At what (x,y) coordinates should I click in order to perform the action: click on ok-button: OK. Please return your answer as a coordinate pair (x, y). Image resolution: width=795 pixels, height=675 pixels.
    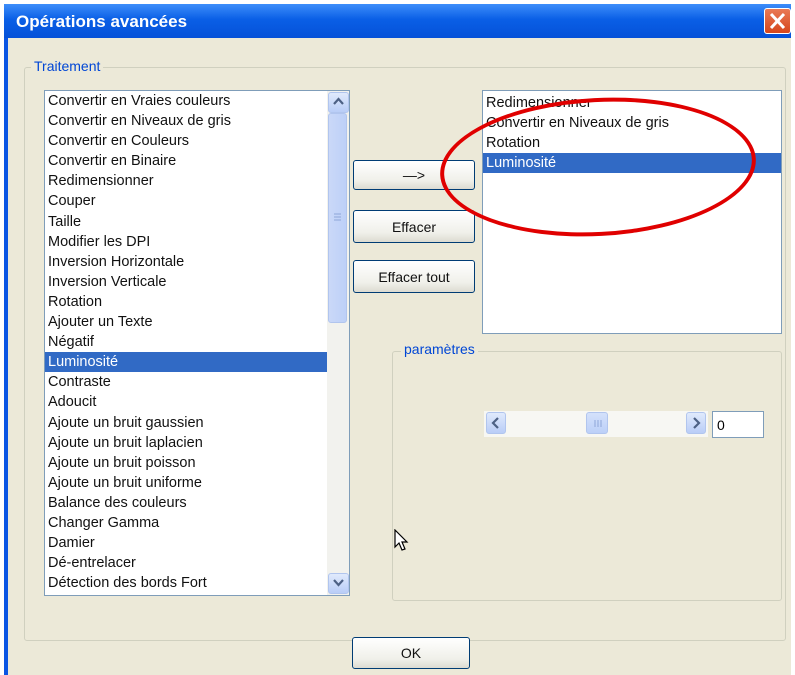
    Looking at the image, I should click on (411, 653).